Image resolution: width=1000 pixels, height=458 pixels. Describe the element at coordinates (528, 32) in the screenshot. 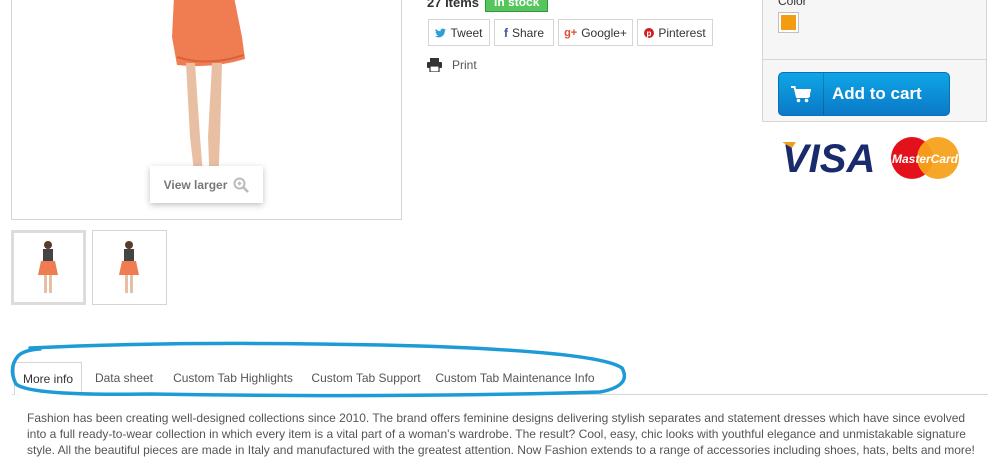

I see `share-label: Share` at that location.